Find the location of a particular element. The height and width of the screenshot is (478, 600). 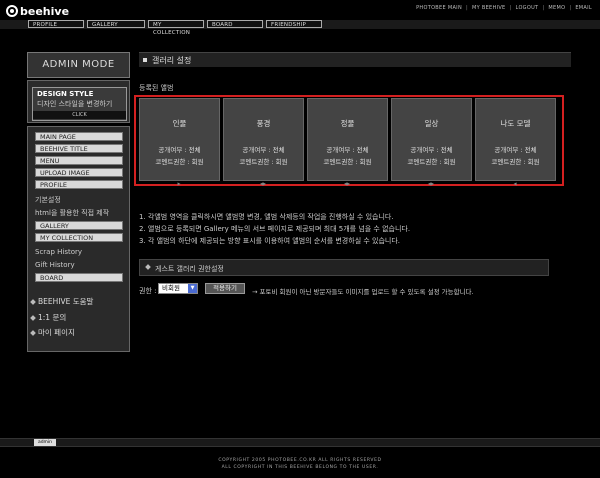

move-right-arrow-icon: ▶ is located at coordinates (179, 184).